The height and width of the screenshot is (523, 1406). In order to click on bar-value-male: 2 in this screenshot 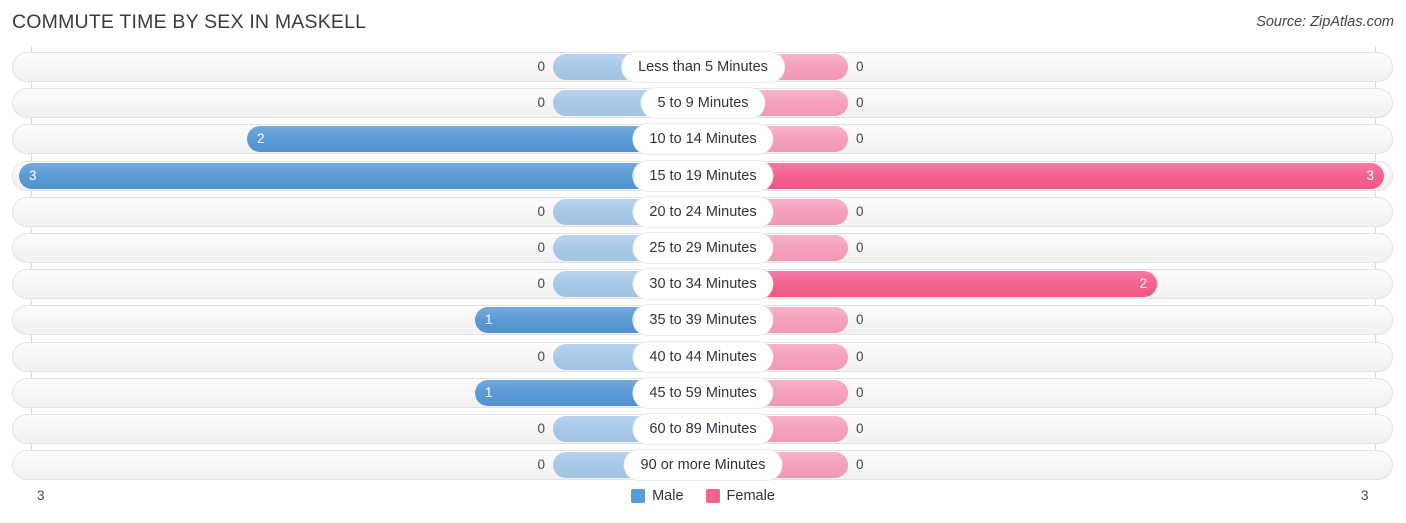, I will do `click(261, 139)`.